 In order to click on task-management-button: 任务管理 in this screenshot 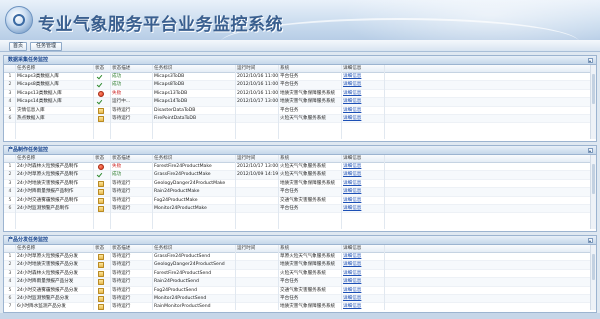, I will do `click(46, 46)`.